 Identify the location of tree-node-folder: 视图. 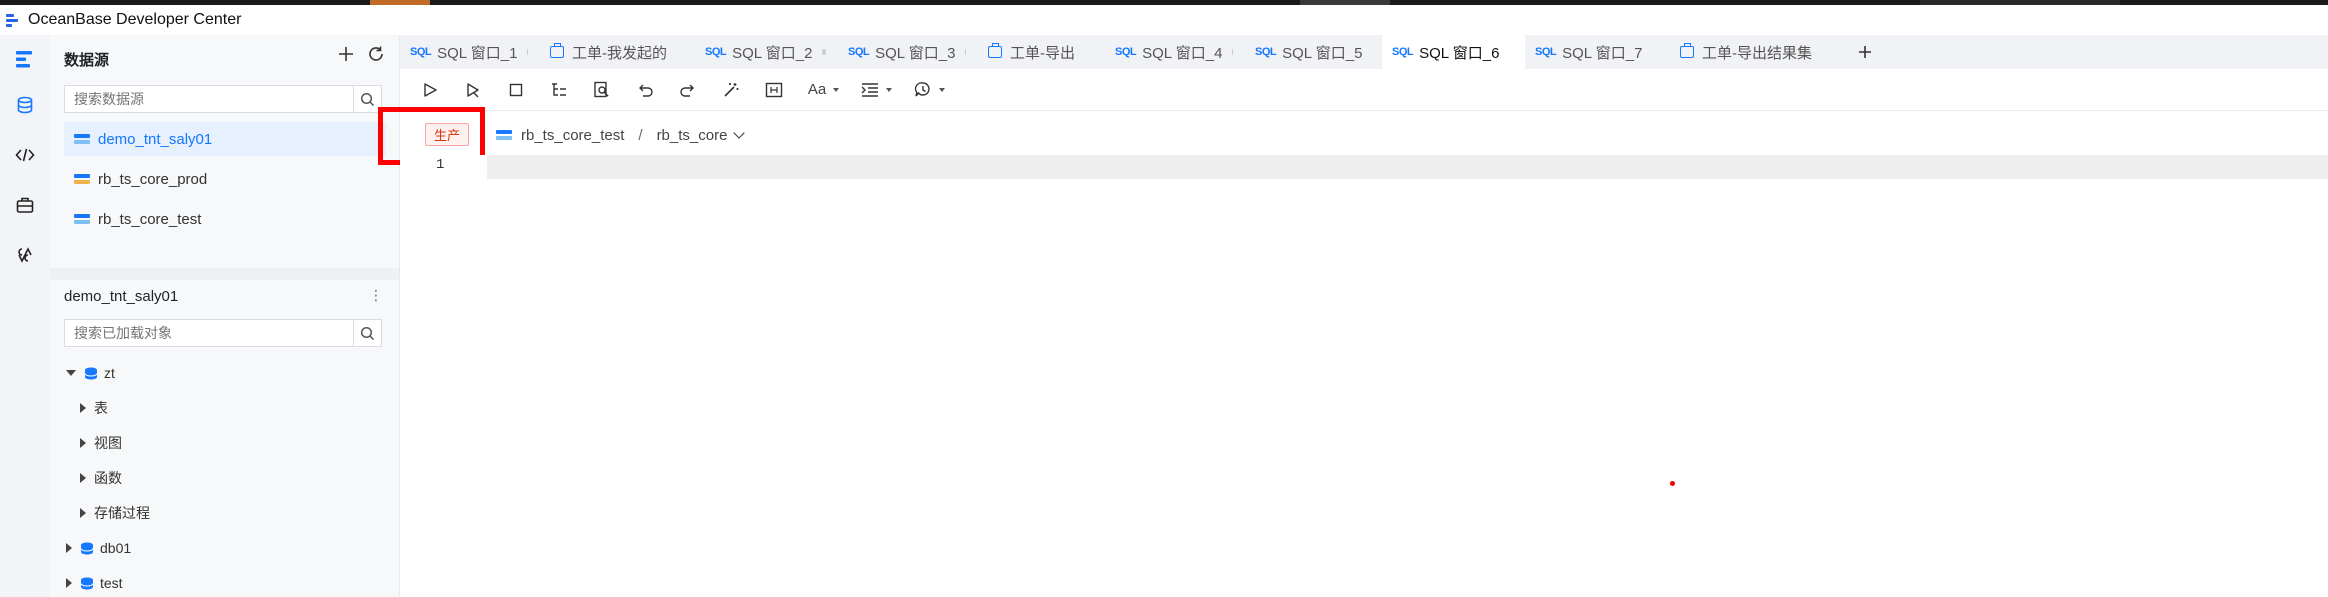
(101, 443).